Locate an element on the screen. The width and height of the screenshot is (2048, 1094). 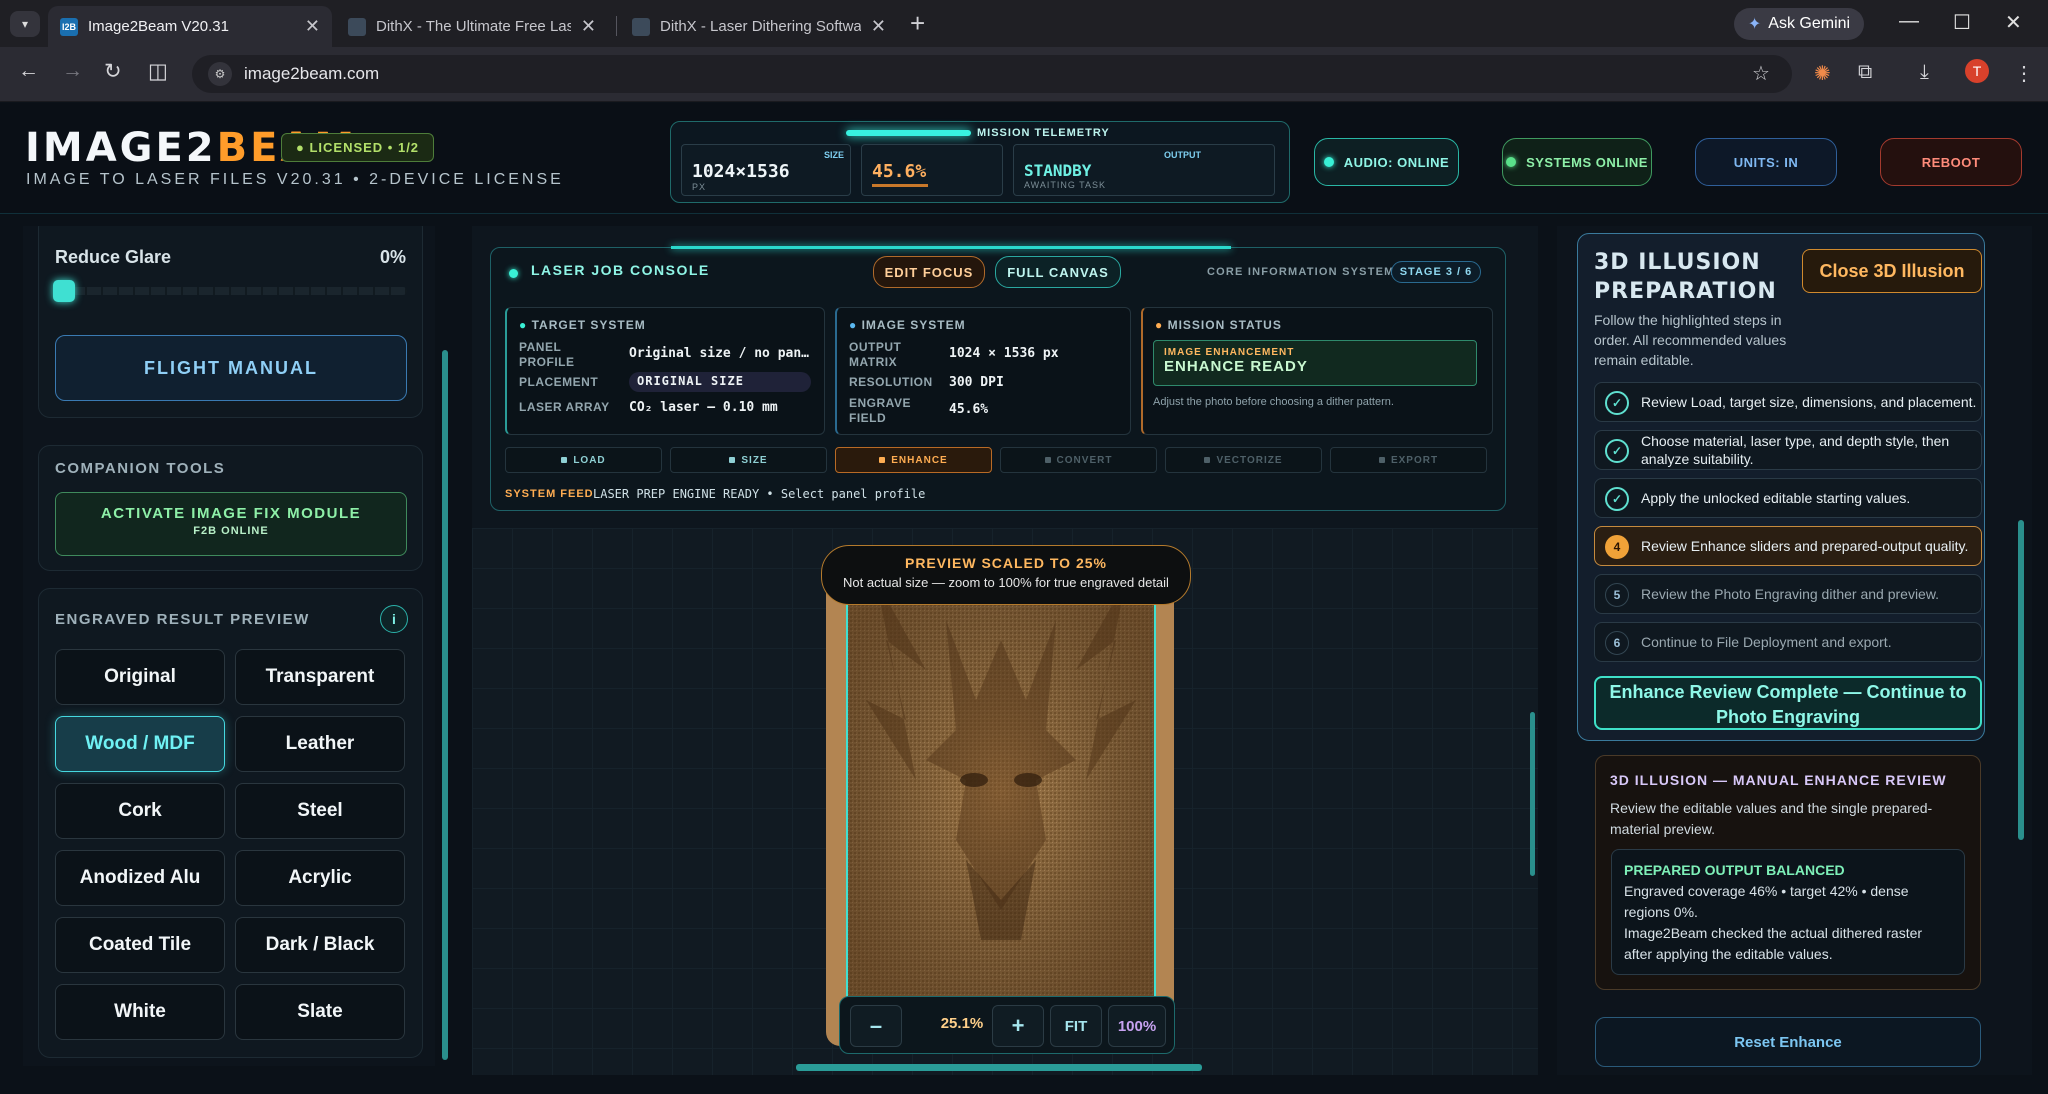
reset-enhance-button: Reset Enhance is located at coordinates (1788, 1042).